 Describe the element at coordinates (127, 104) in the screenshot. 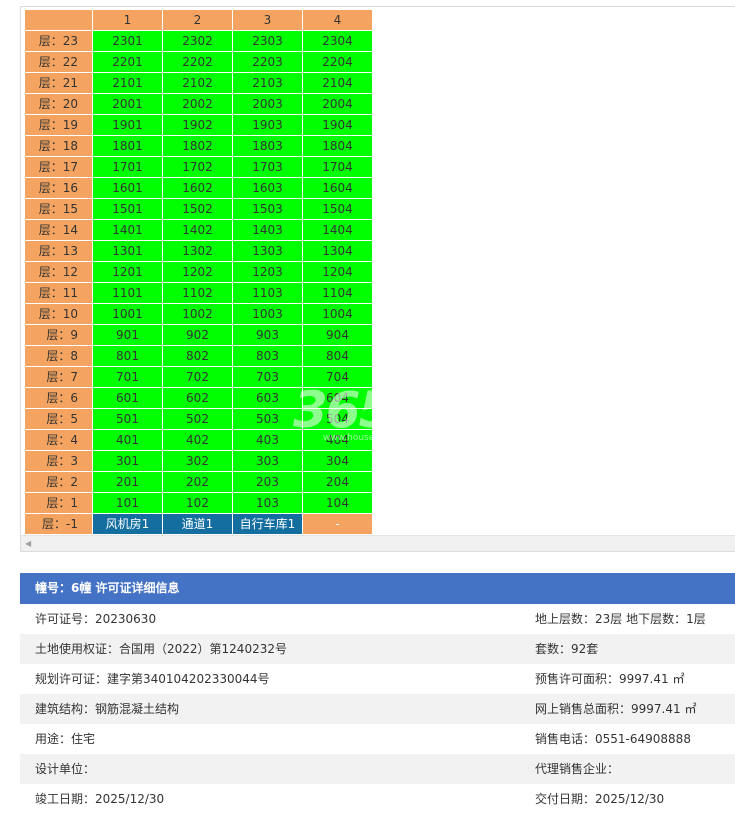

I see `unit-cell: 2001` at that location.